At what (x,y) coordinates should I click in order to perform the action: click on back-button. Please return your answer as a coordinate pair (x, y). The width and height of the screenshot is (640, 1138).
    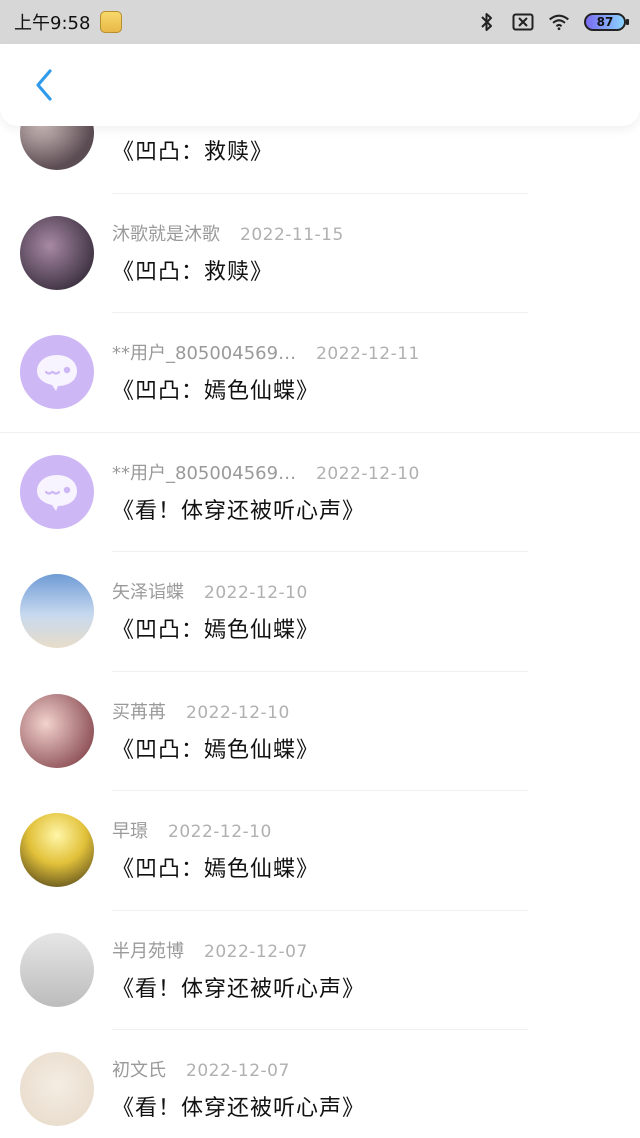
    Looking at the image, I should click on (44, 85).